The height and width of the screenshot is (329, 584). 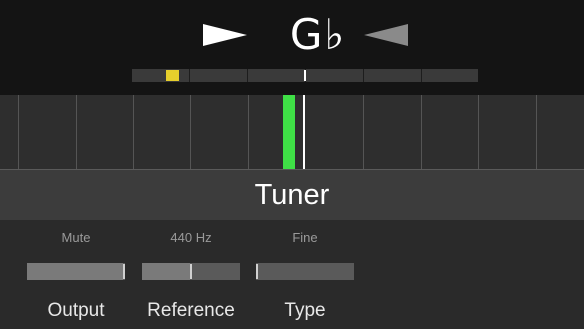 What do you see at coordinates (386, 35) in the screenshot?
I see `sharp-indicator-arrow` at bounding box center [386, 35].